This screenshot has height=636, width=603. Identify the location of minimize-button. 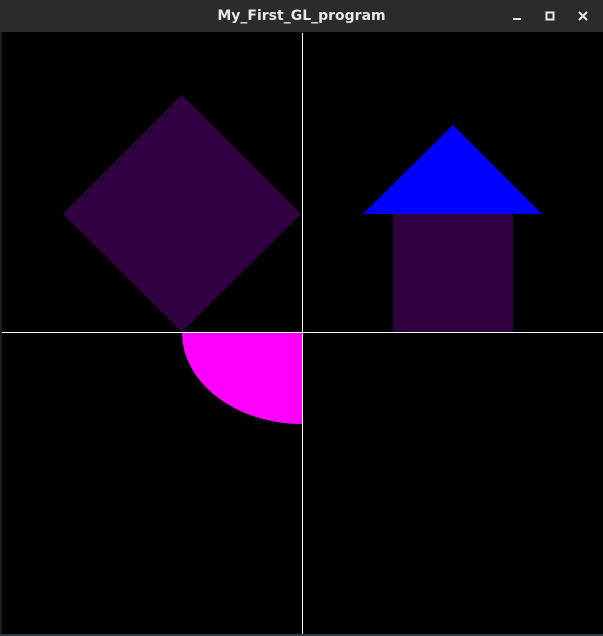
(517, 16).